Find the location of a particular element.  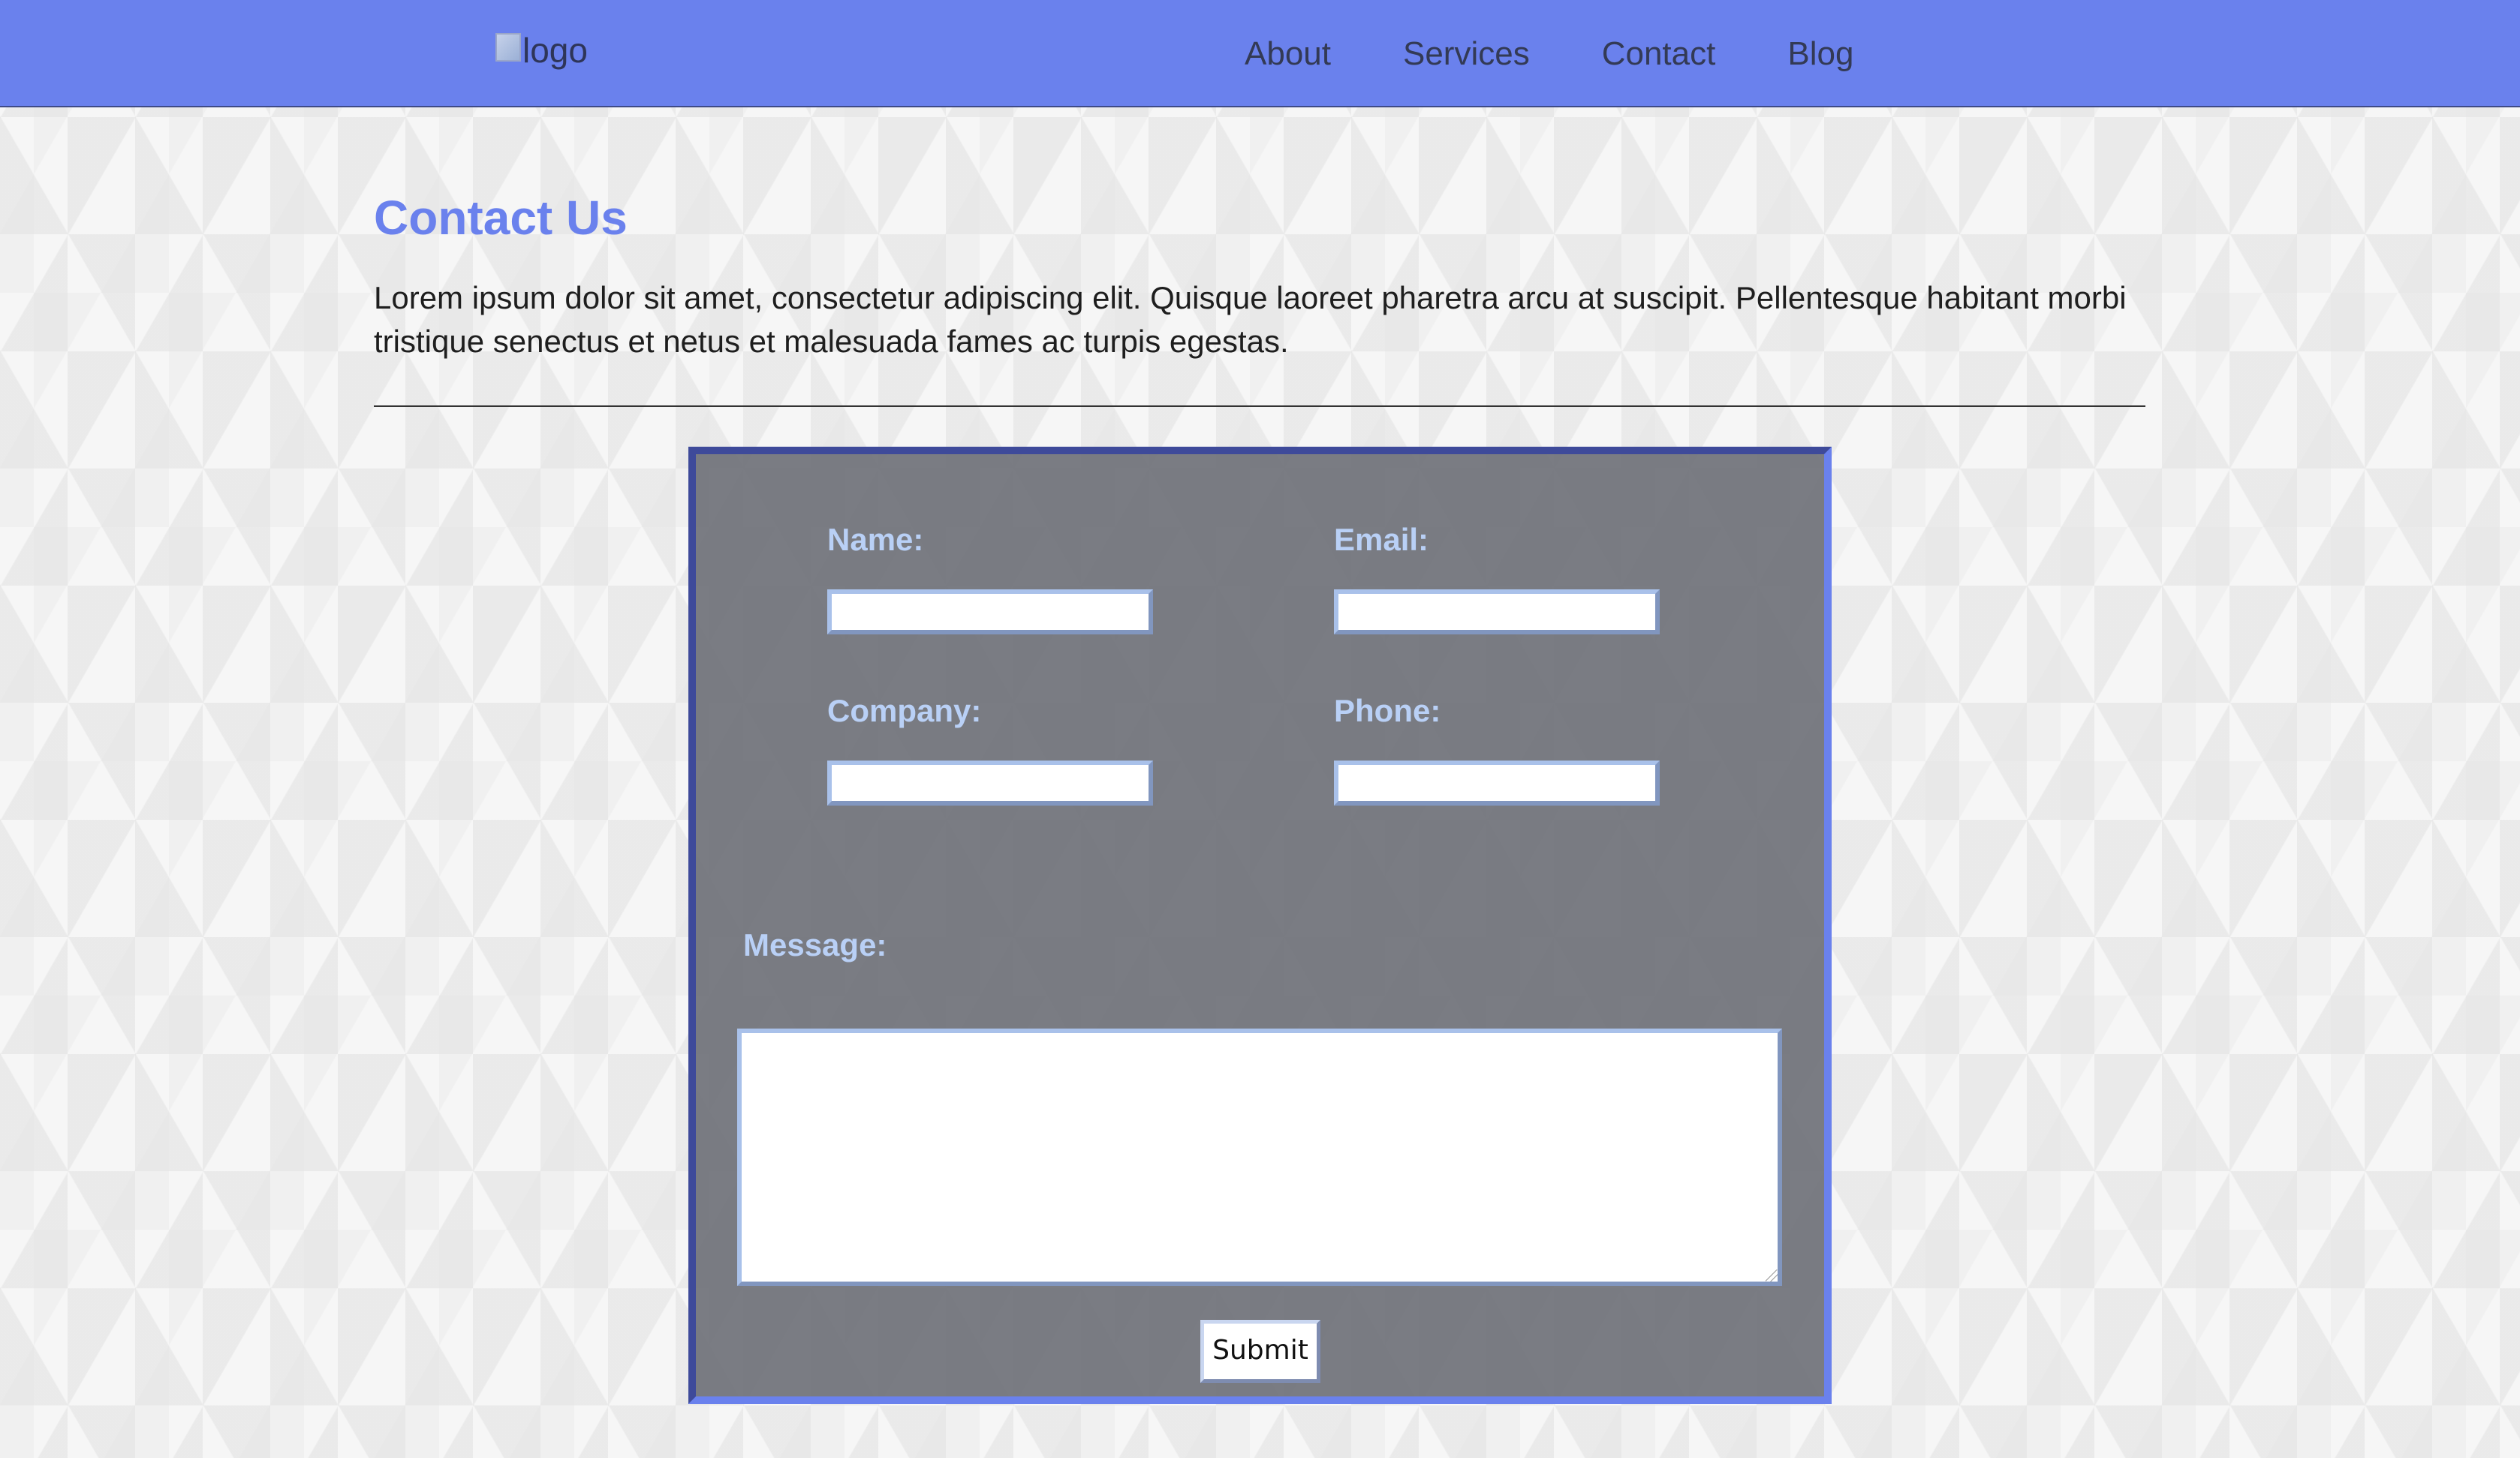

email-field is located at coordinates (1497, 611).